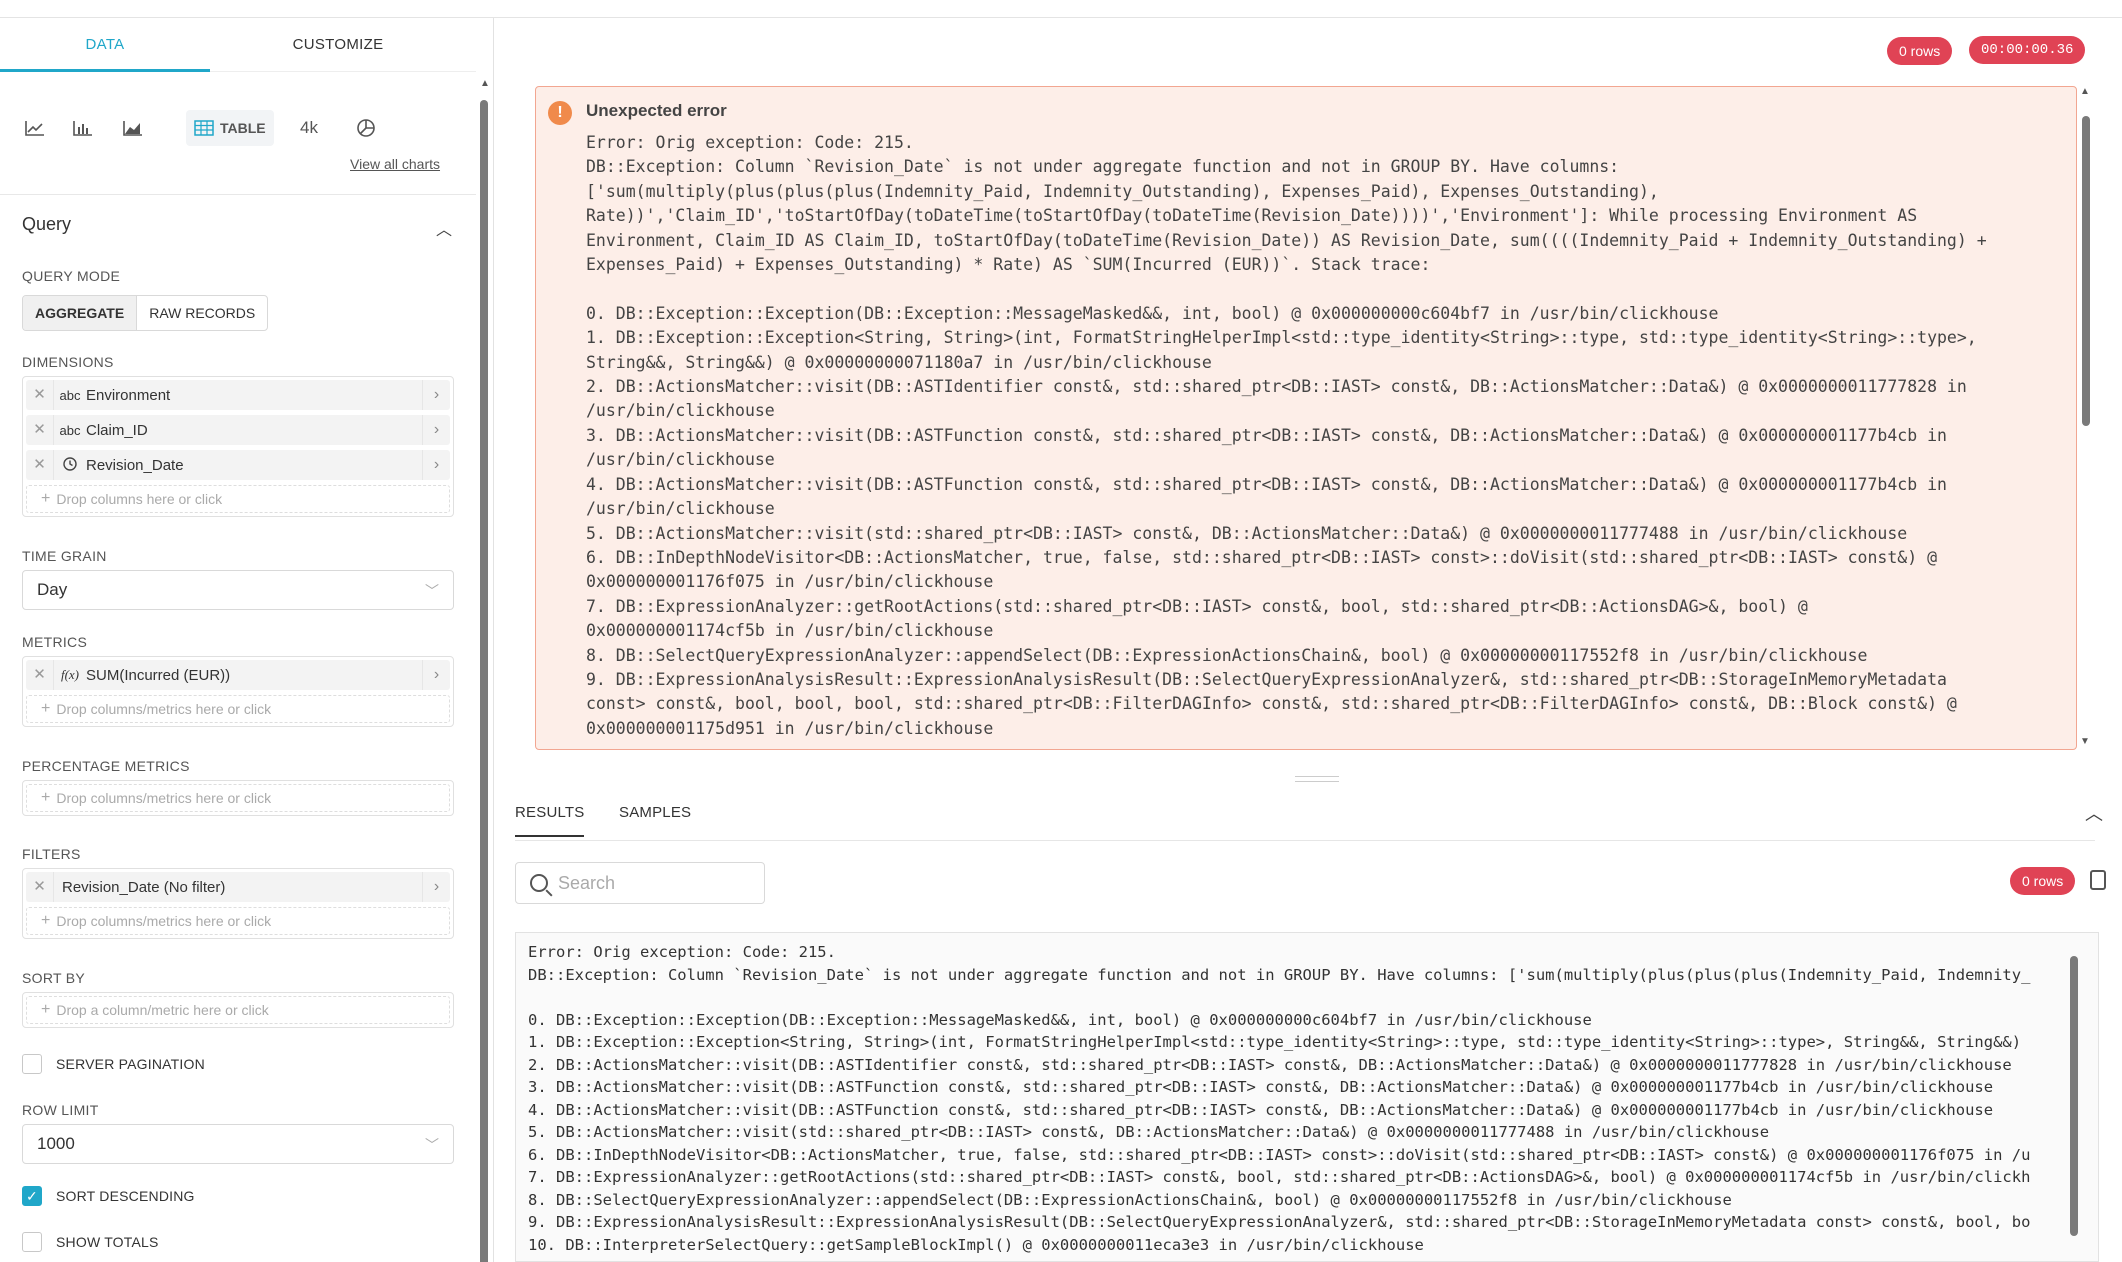  I want to click on table-viz-label: TABLE, so click(243, 128).